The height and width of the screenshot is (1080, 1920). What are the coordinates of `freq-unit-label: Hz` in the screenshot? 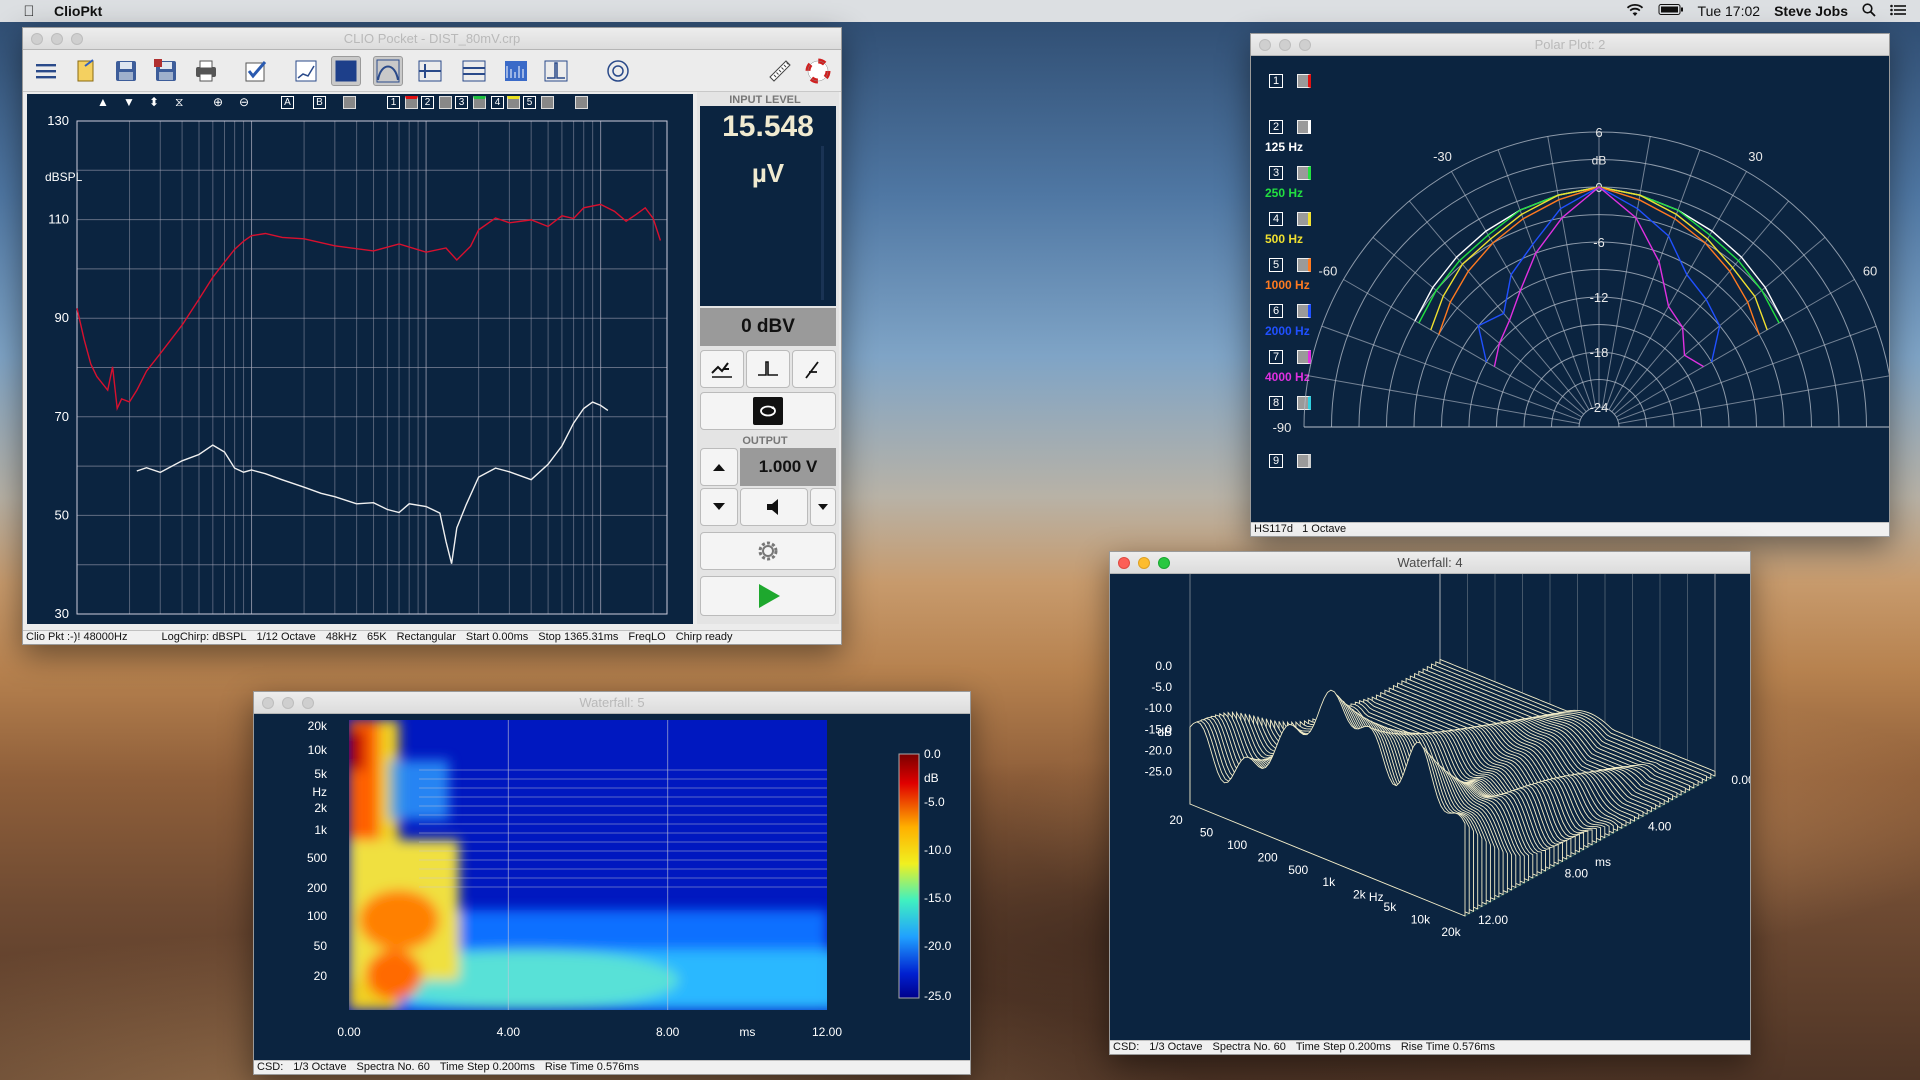 It's located at (1376, 897).